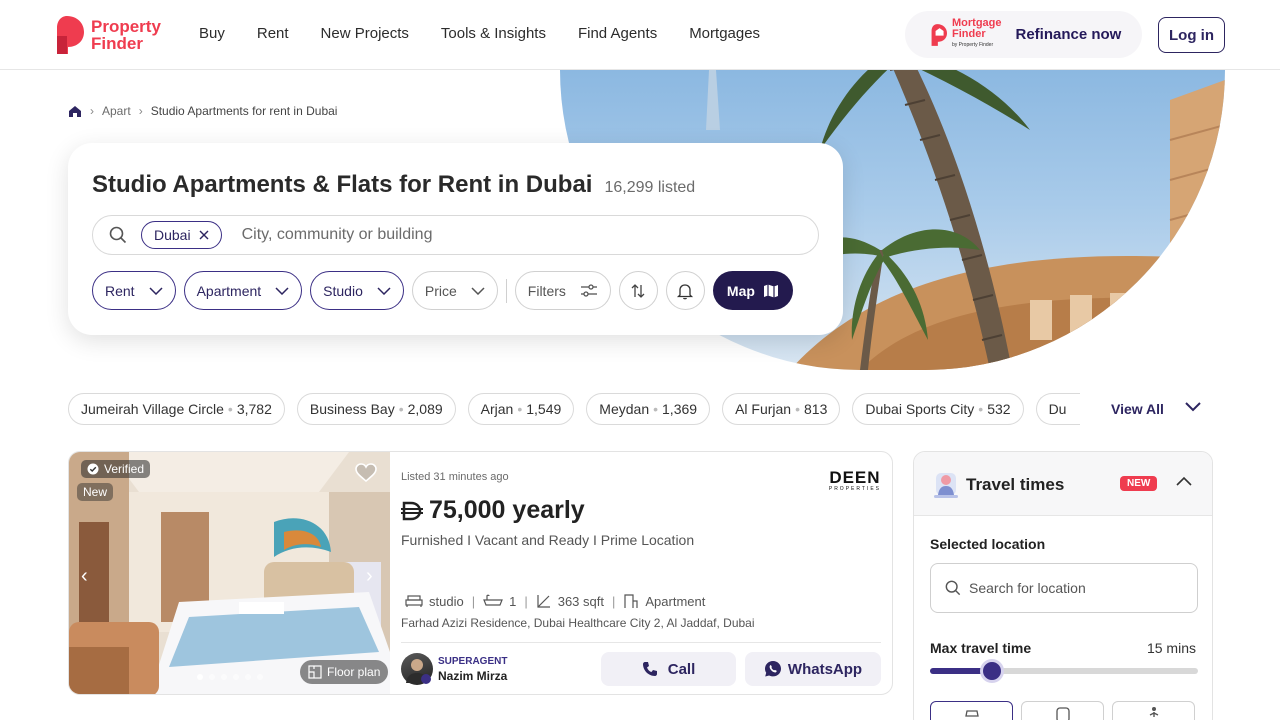 This screenshot has height=720, width=1280. Describe the element at coordinates (973, 45) in the screenshot. I see `mortgage-by: by Property Finder` at that location.